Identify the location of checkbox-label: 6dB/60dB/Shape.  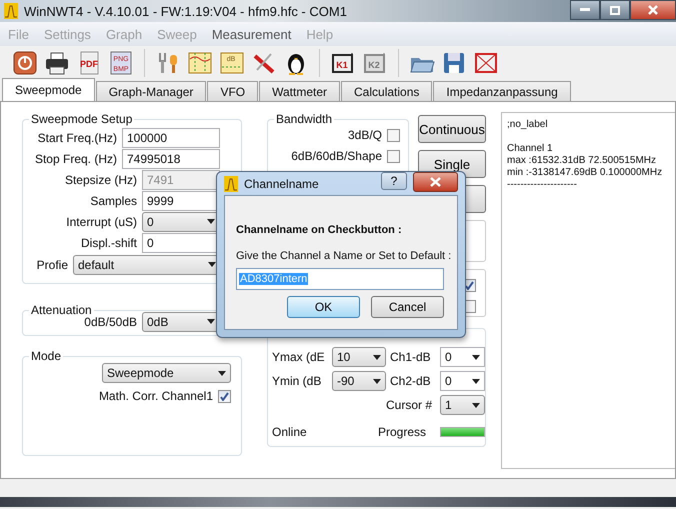
(336, 156).